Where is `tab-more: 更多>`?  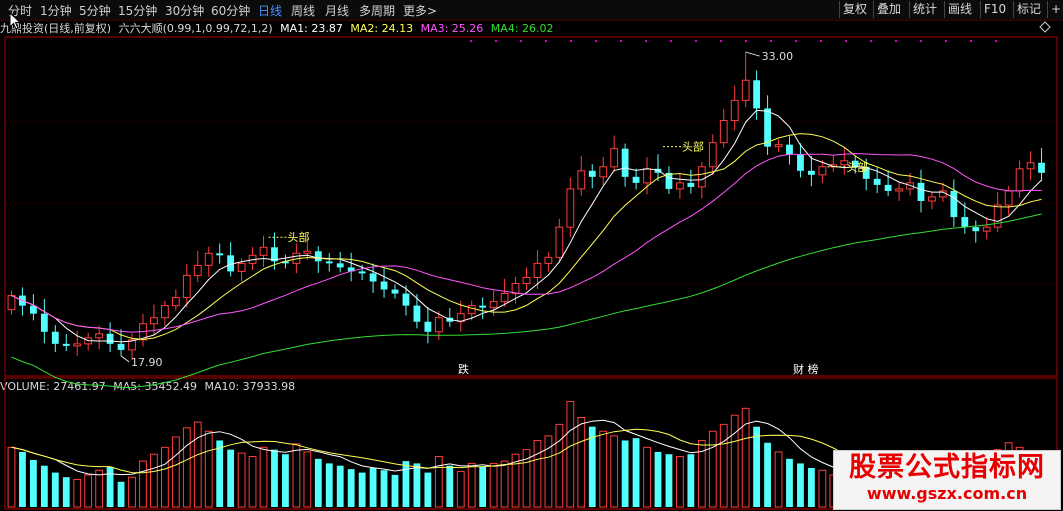 tab-more: 更多> is located at coordinates (420, 10).